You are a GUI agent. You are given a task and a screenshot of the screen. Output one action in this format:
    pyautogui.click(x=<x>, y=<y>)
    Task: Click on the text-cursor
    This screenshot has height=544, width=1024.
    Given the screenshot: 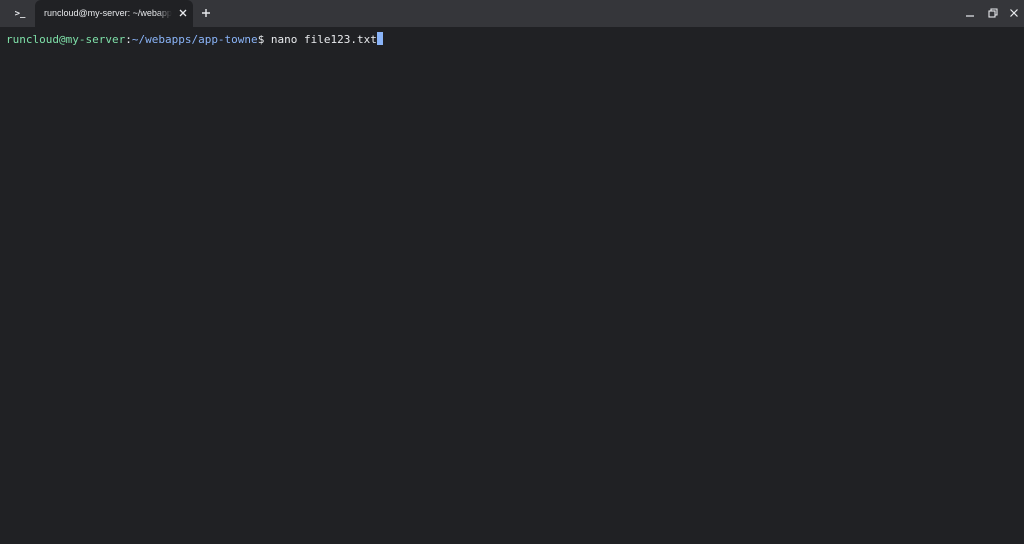 What is the action you would take?
    pyautogui.click(x=379, y=38)
    